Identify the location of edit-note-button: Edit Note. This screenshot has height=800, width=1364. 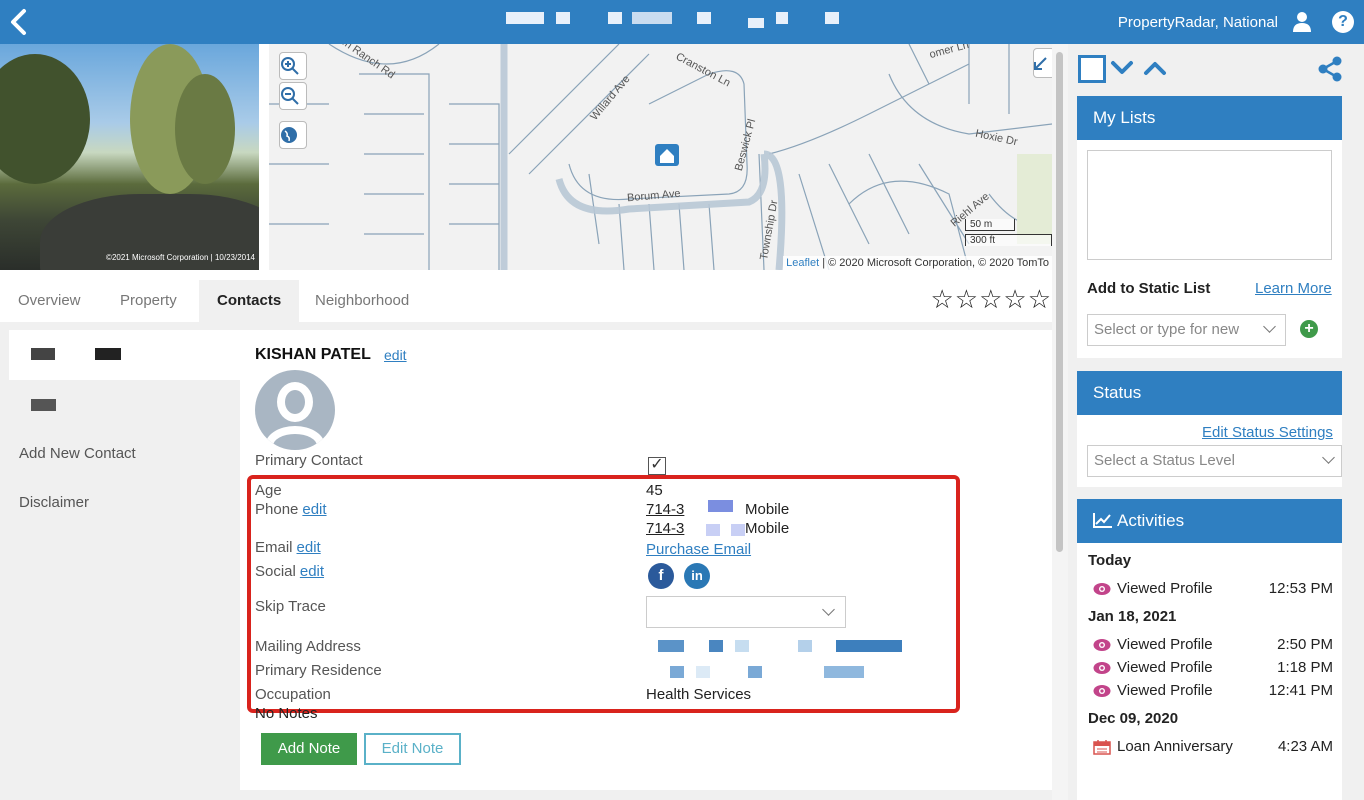
(412, 749).